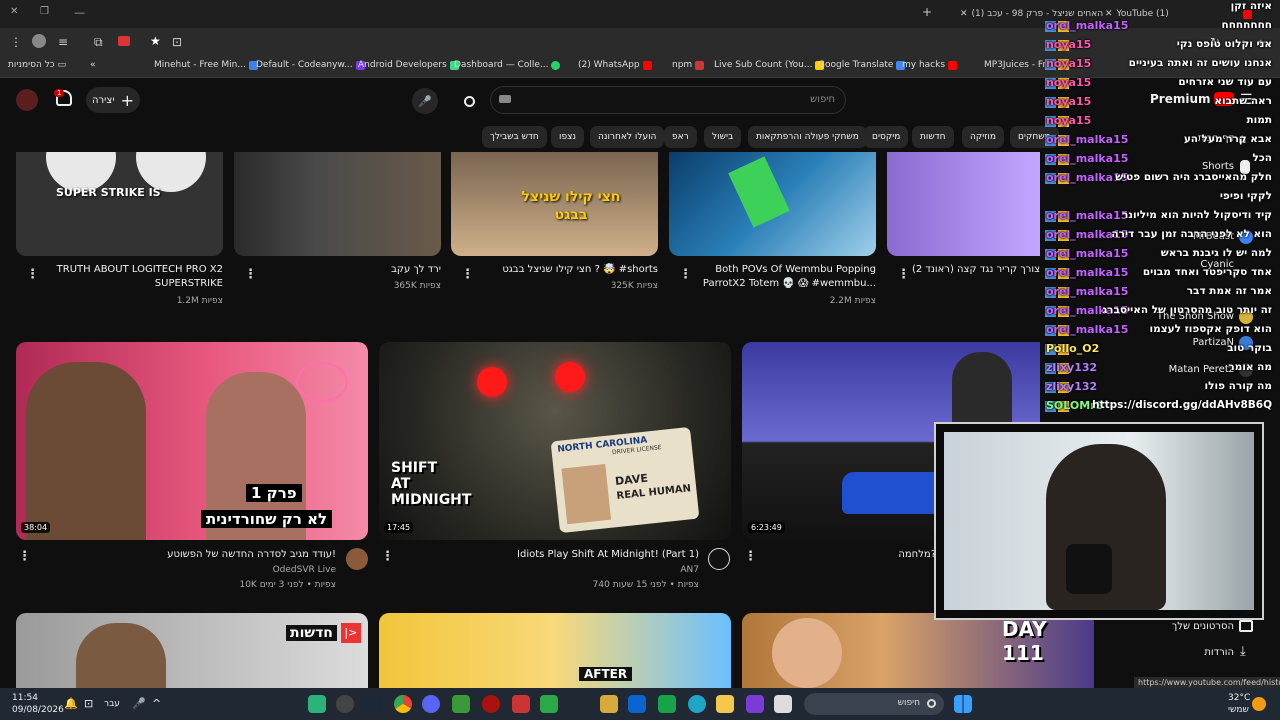 This screenshot has width=1280, height=720. I want to click on video-title: עודד מגיב לסדרה החדשה של הפשוטע!, so click(188, 555).